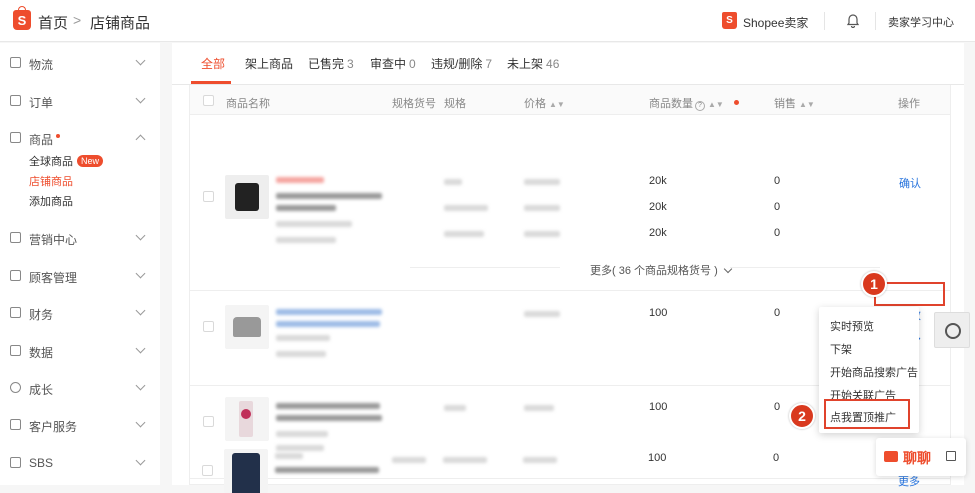  I want to click on chat-widget: 聊聊, so click(921, 457).